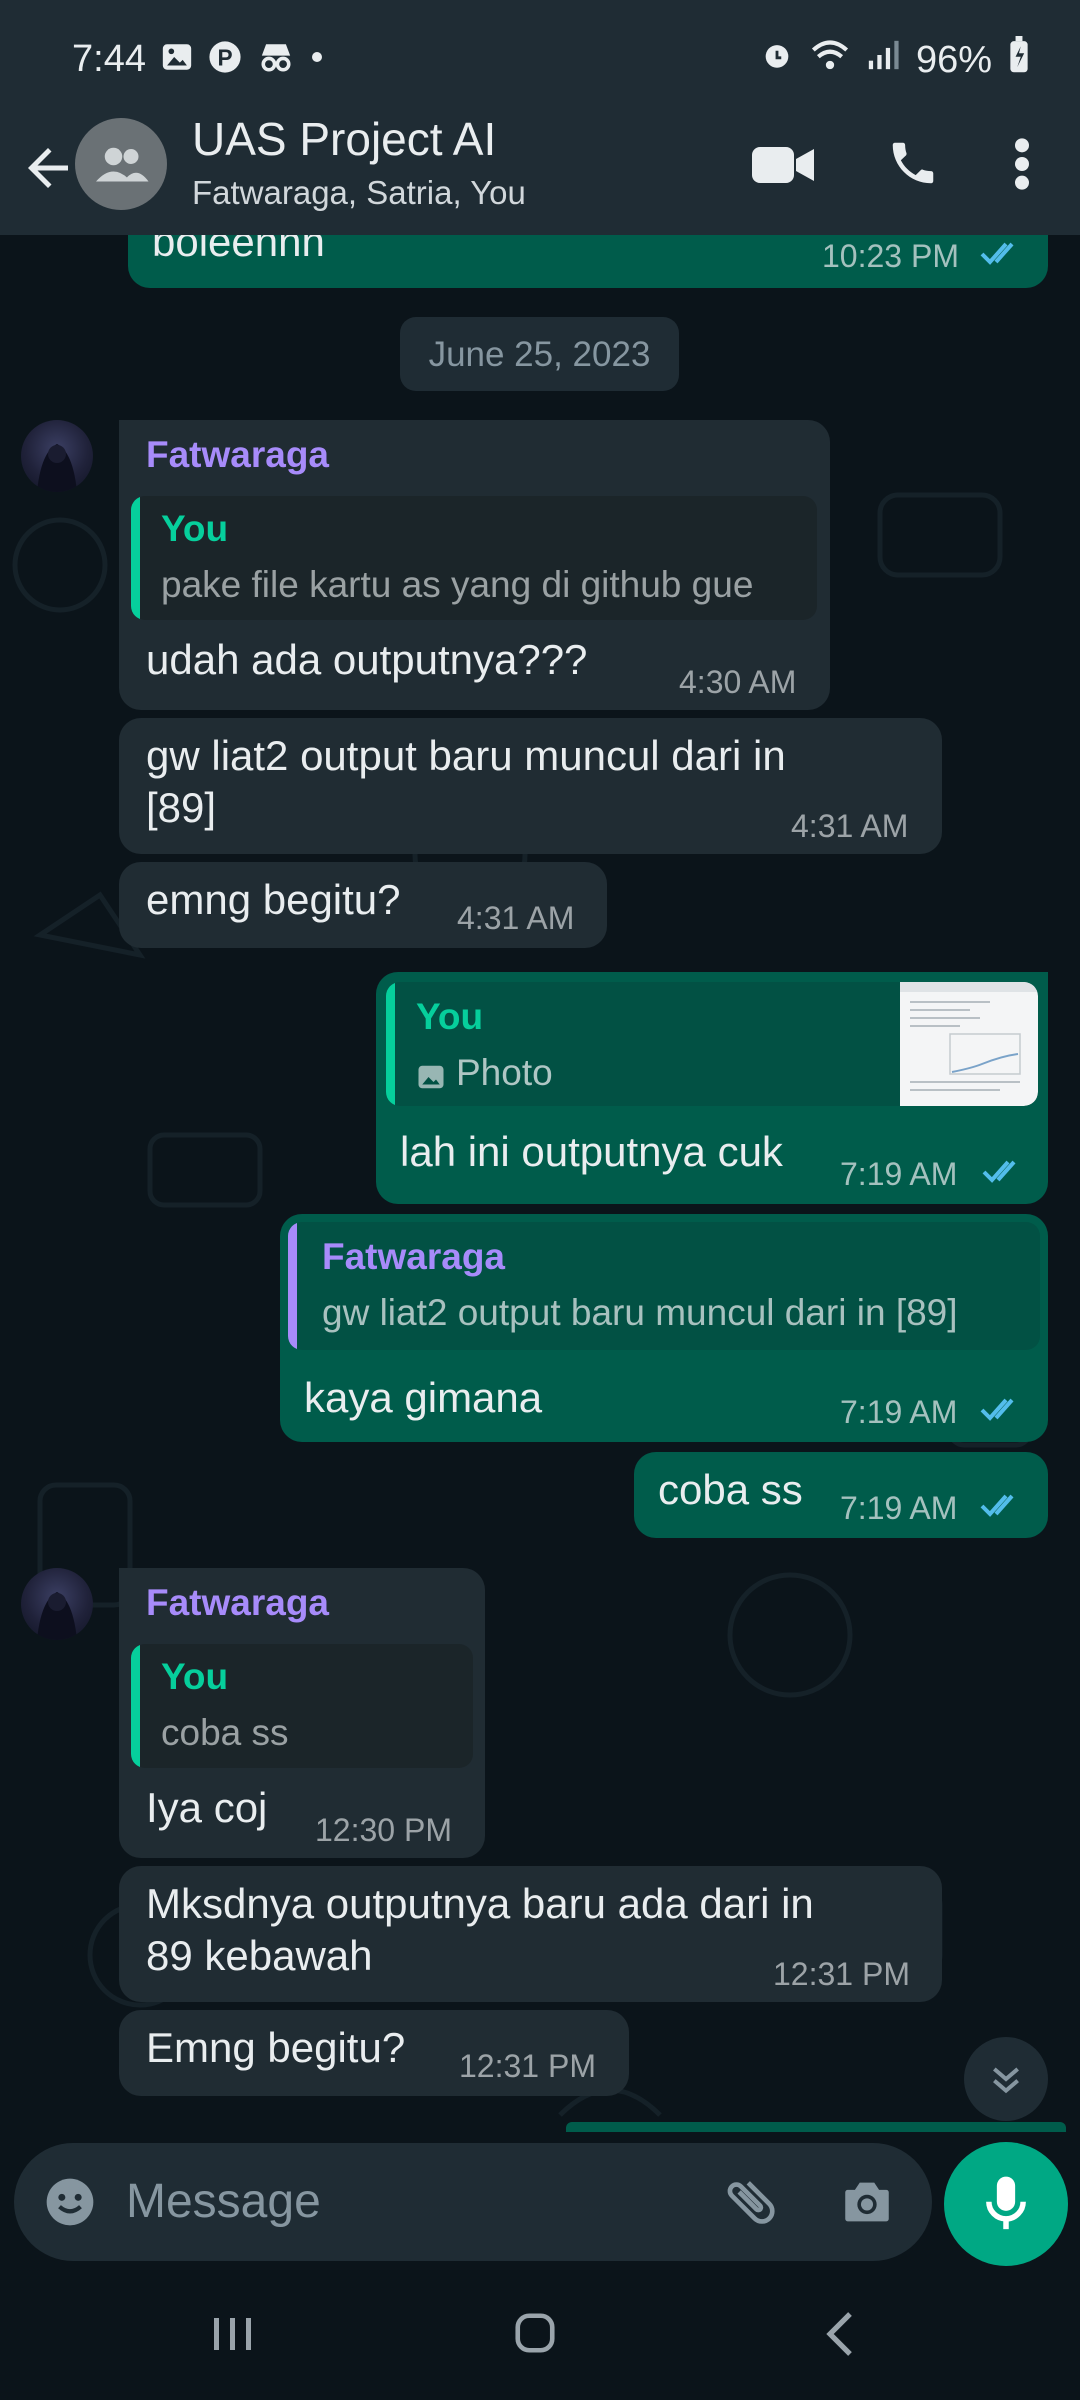  I want to click on message-text-line2: [89], so click(181, 807).